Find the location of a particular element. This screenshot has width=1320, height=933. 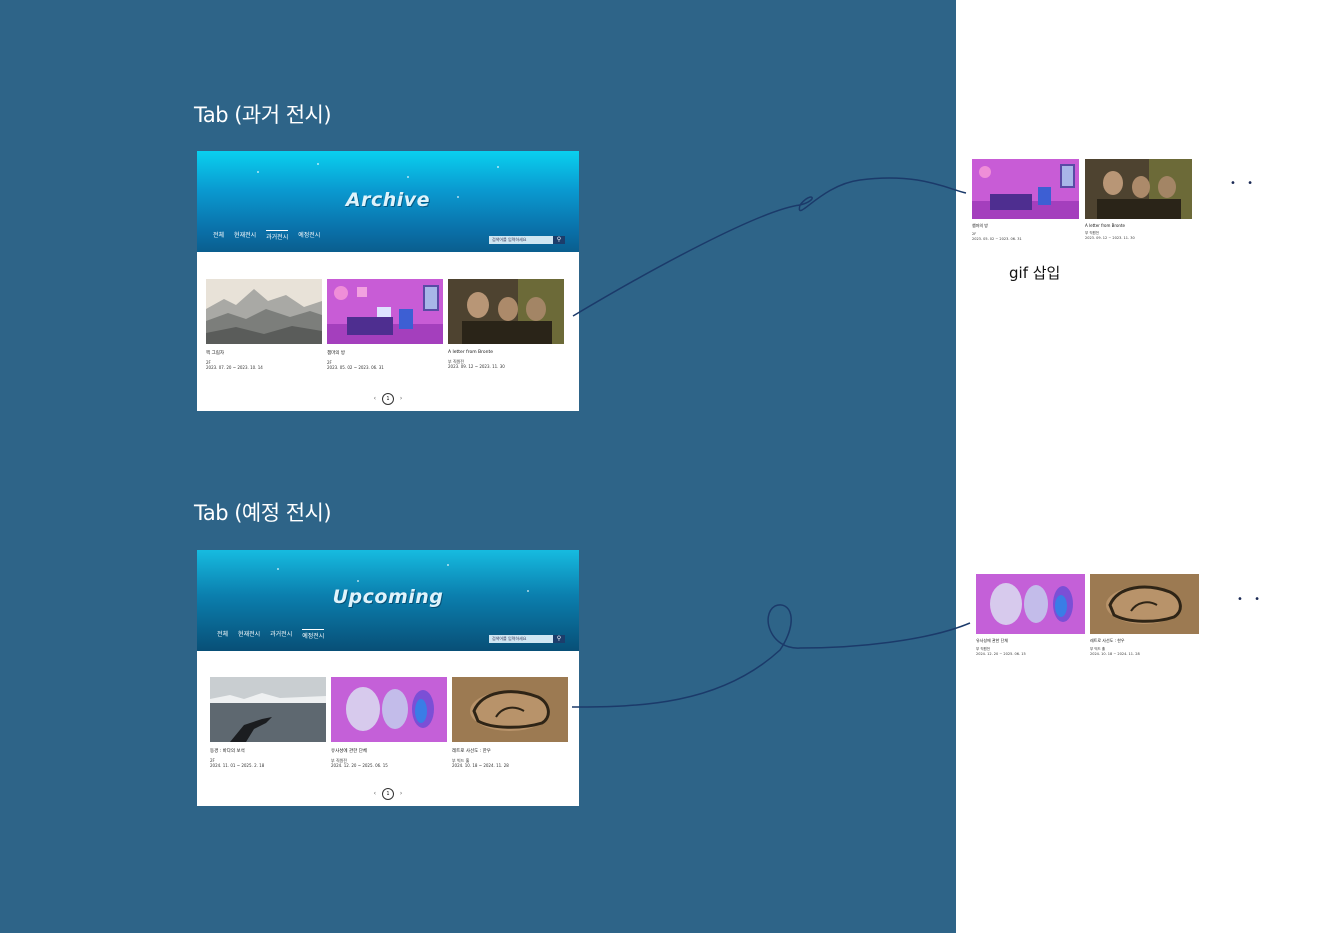

card-title: 유사성에 관한 단체 is located at coordinates (992, 640).